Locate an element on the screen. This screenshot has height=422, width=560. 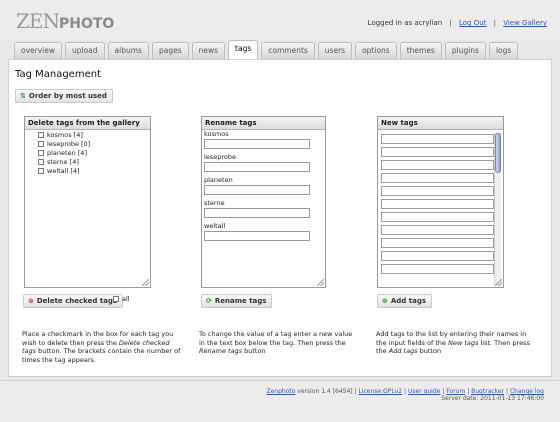
rename-item-kosmos: kosmos is located at coordinates (263, 139).